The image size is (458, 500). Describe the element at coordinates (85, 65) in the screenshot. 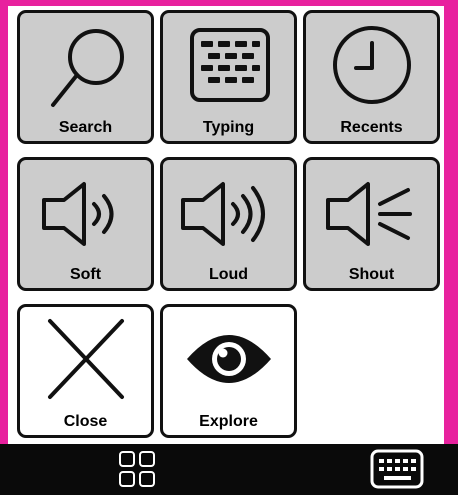

I see `search-icon` at that location.